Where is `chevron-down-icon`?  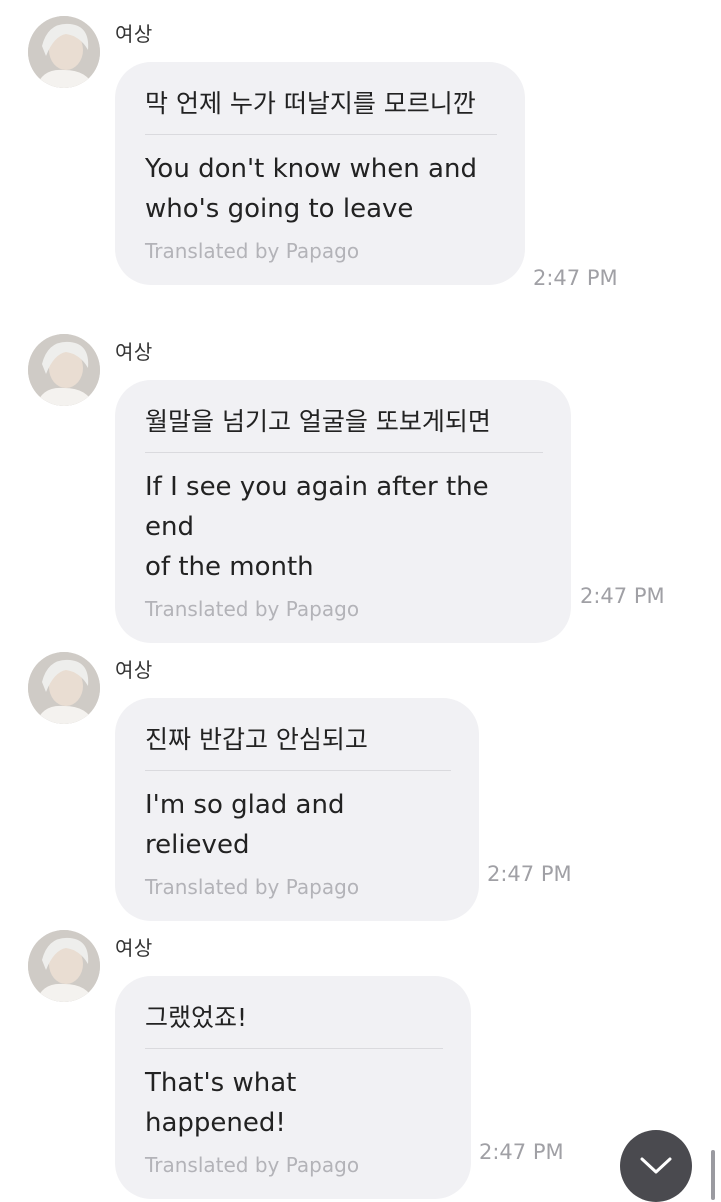
chevron-down-icon is located at coordinates (656, 1165).